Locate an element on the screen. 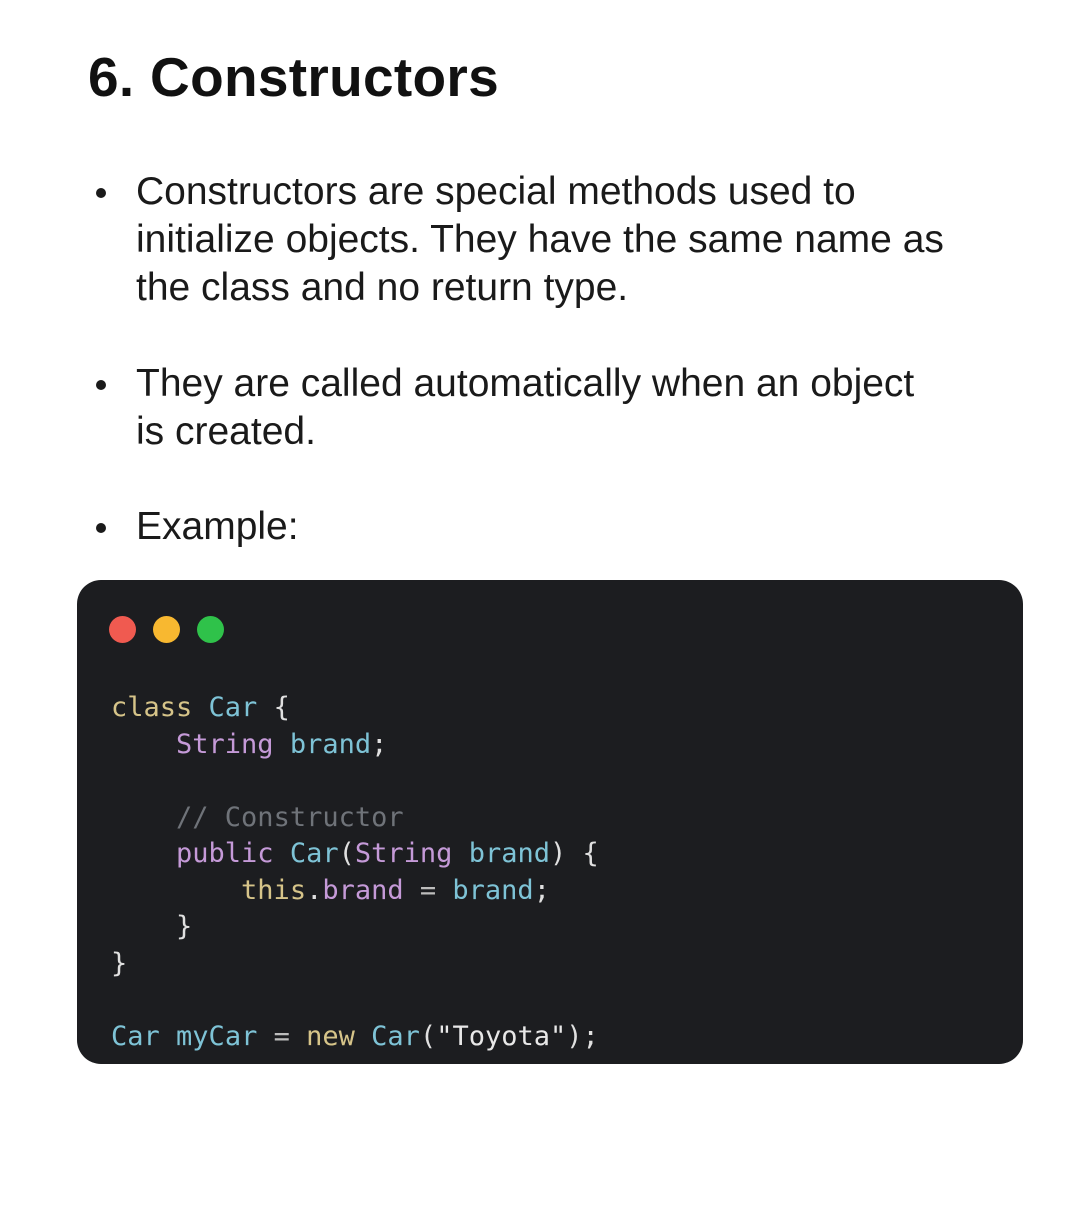 This screenshot has height=1212, width=1080. bullet-item: Example: is located at coordinates (562, 527).